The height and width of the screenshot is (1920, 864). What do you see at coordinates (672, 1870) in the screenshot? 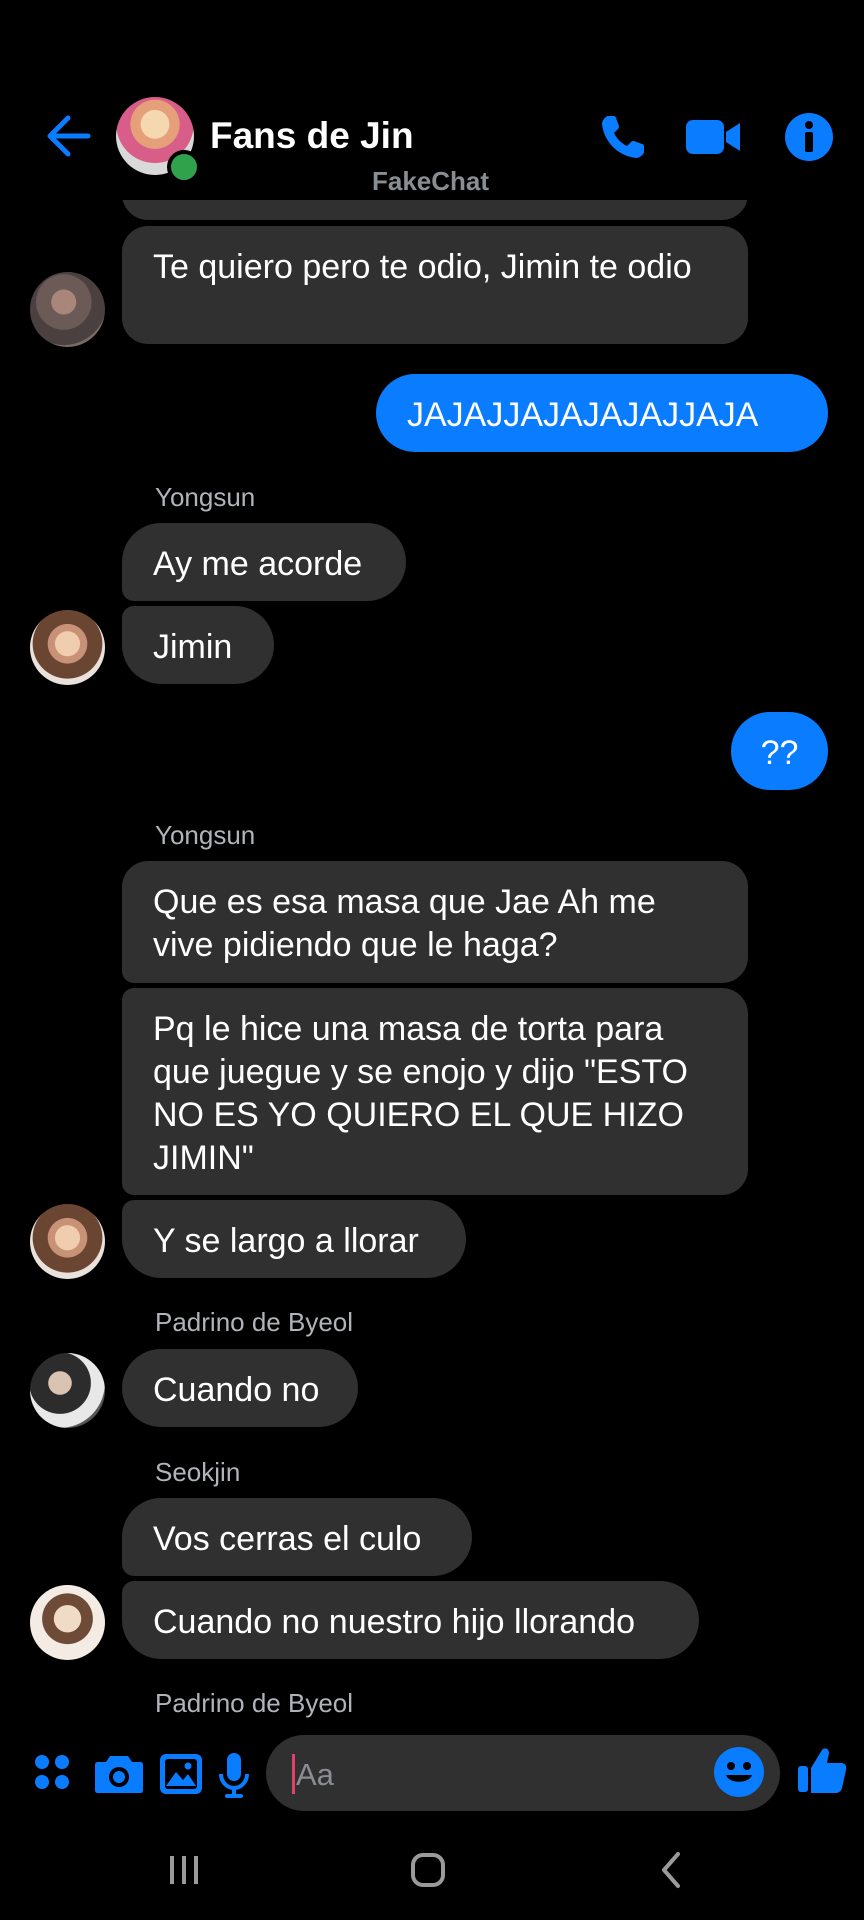
I see `back-icon` at bounding box center [672, 1870].